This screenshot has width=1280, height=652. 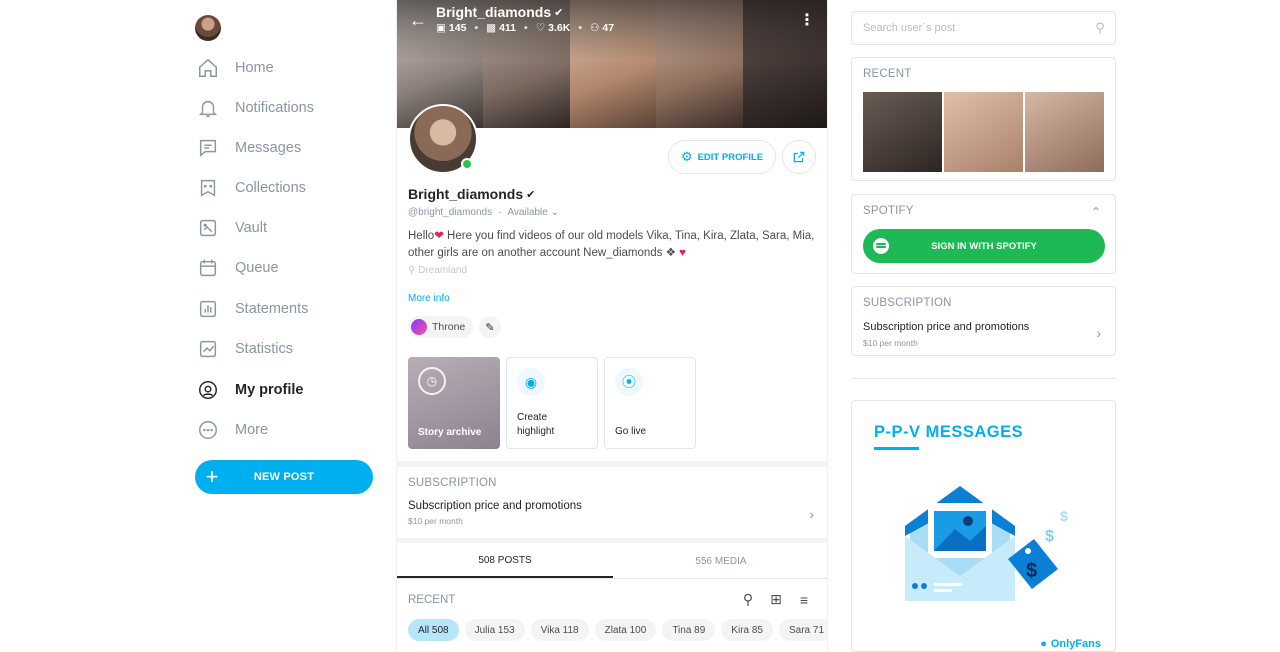 What do you see at coordinates (1043, 644) in the screenshot?
I see `onlyfans-icon: ●` at bounding box center [1043, 644].